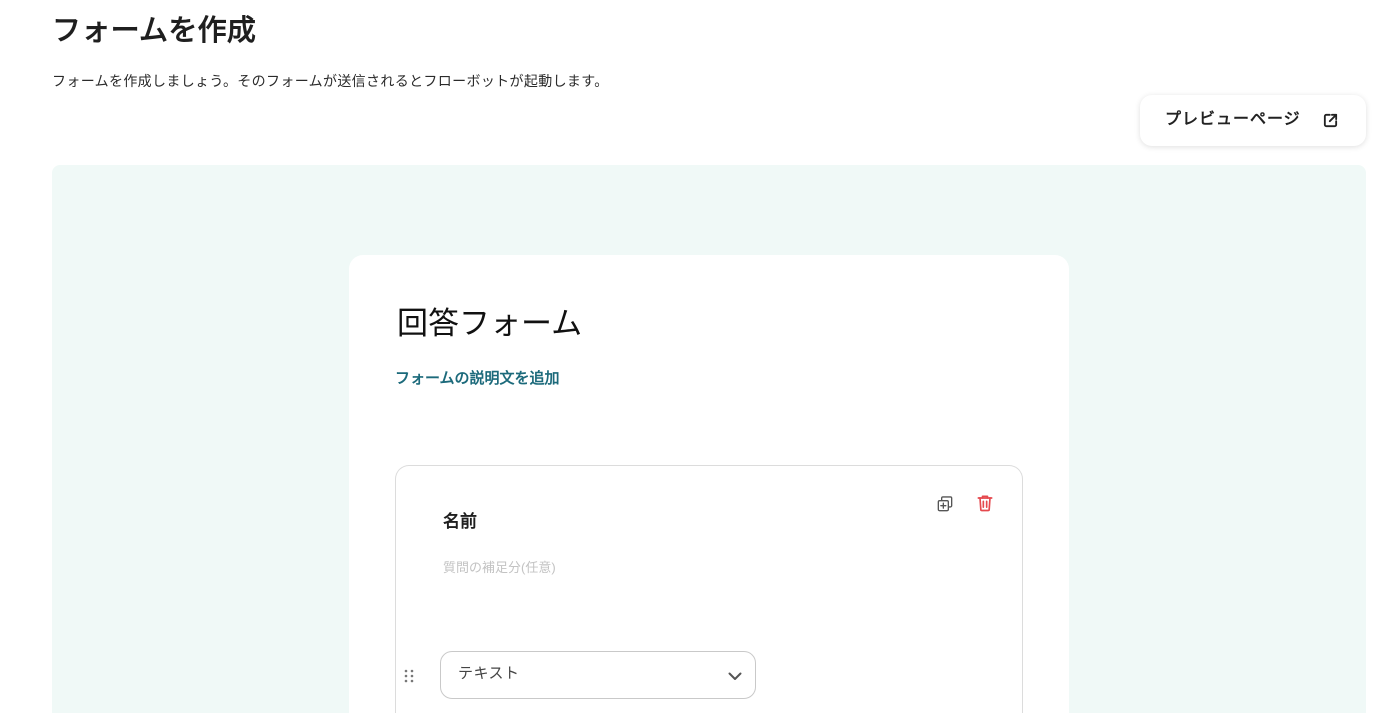 The width and height of the screenshot is (1399, 713). I want to click on trash-icon, so click(985, 503).